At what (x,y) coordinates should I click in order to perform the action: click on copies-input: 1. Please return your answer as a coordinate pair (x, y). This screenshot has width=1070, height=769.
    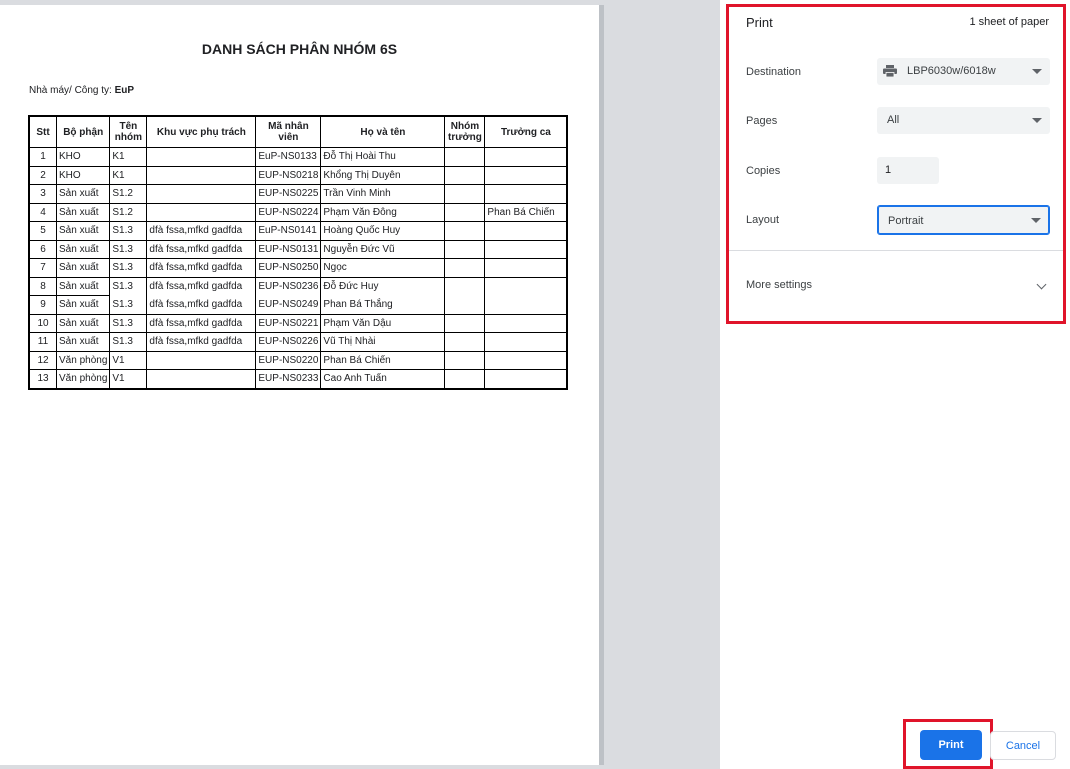
    Looking at the image, I should click on (908, 170).